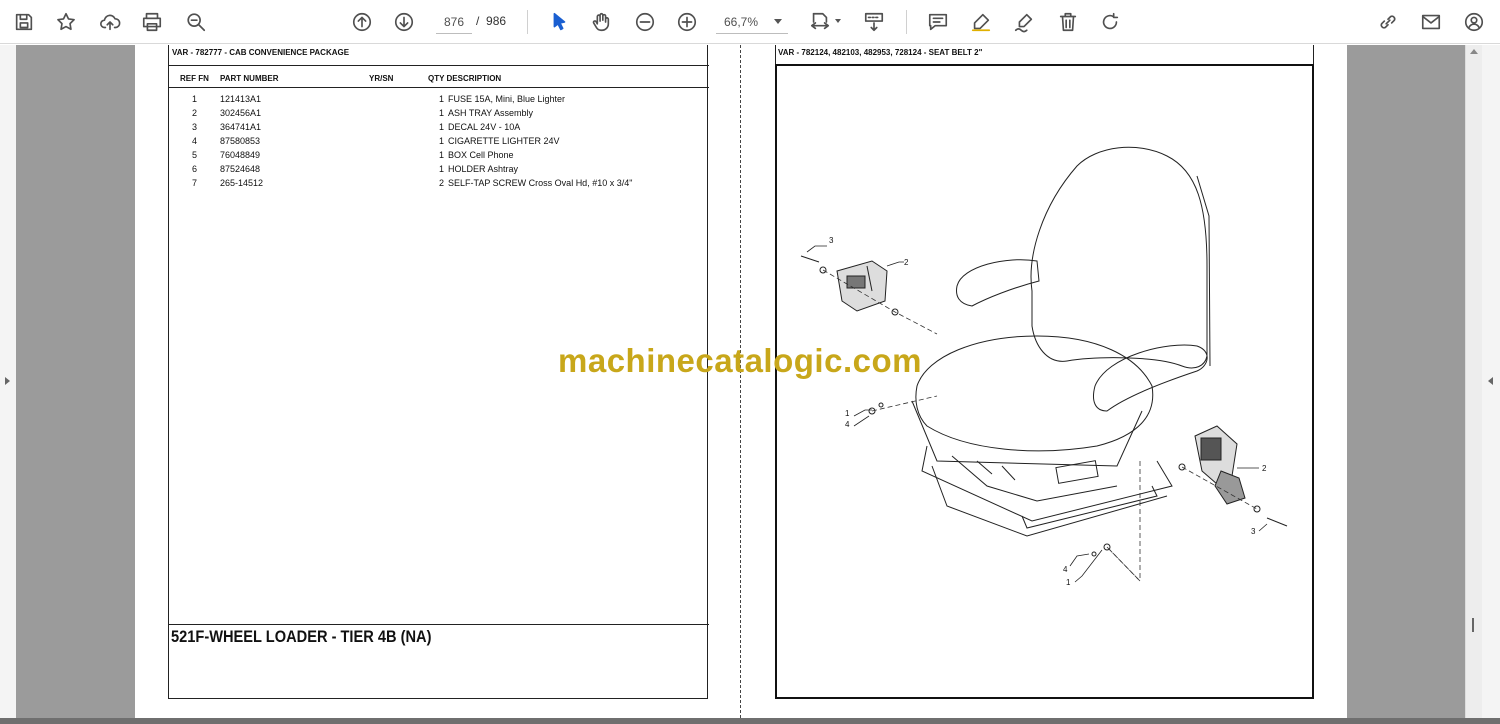  I want to click on chevron-down-icon, so click(778, 21).